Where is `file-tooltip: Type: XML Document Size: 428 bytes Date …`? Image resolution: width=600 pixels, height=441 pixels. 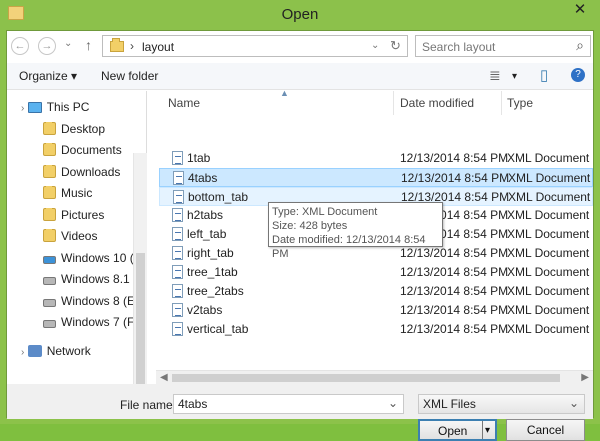
file-tooltip: Type: XML Document Size: 428 bytes Date … is located at coordinates (355, 231).